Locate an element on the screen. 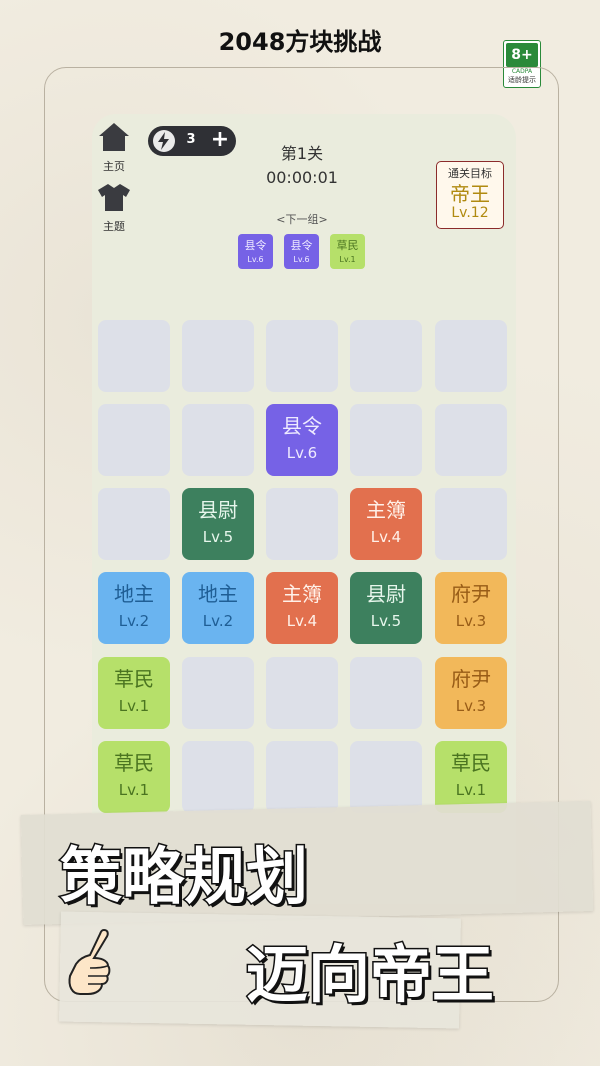 The image size is (600, 1066). lightning-icon is located at coordinates (164, 141).